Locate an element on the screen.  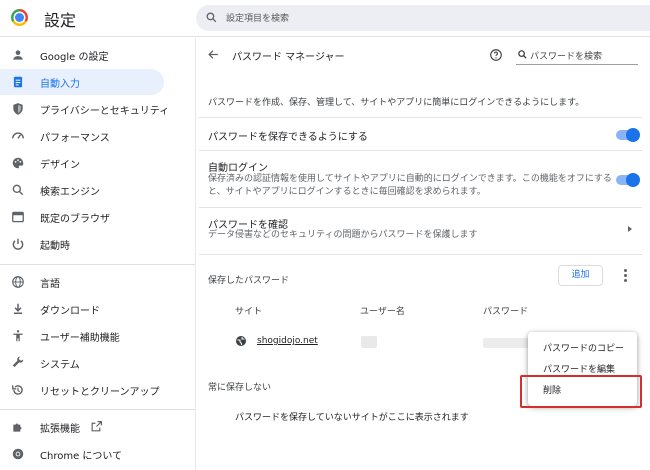
redacted-username is located at coordinates (369, 342).